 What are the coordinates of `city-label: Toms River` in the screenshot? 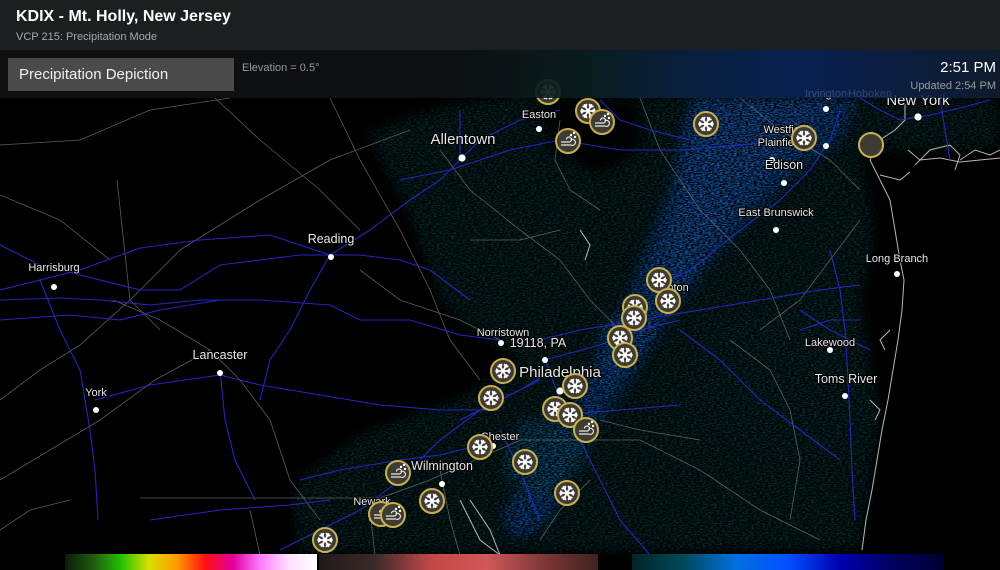 It's located at (846, 379).